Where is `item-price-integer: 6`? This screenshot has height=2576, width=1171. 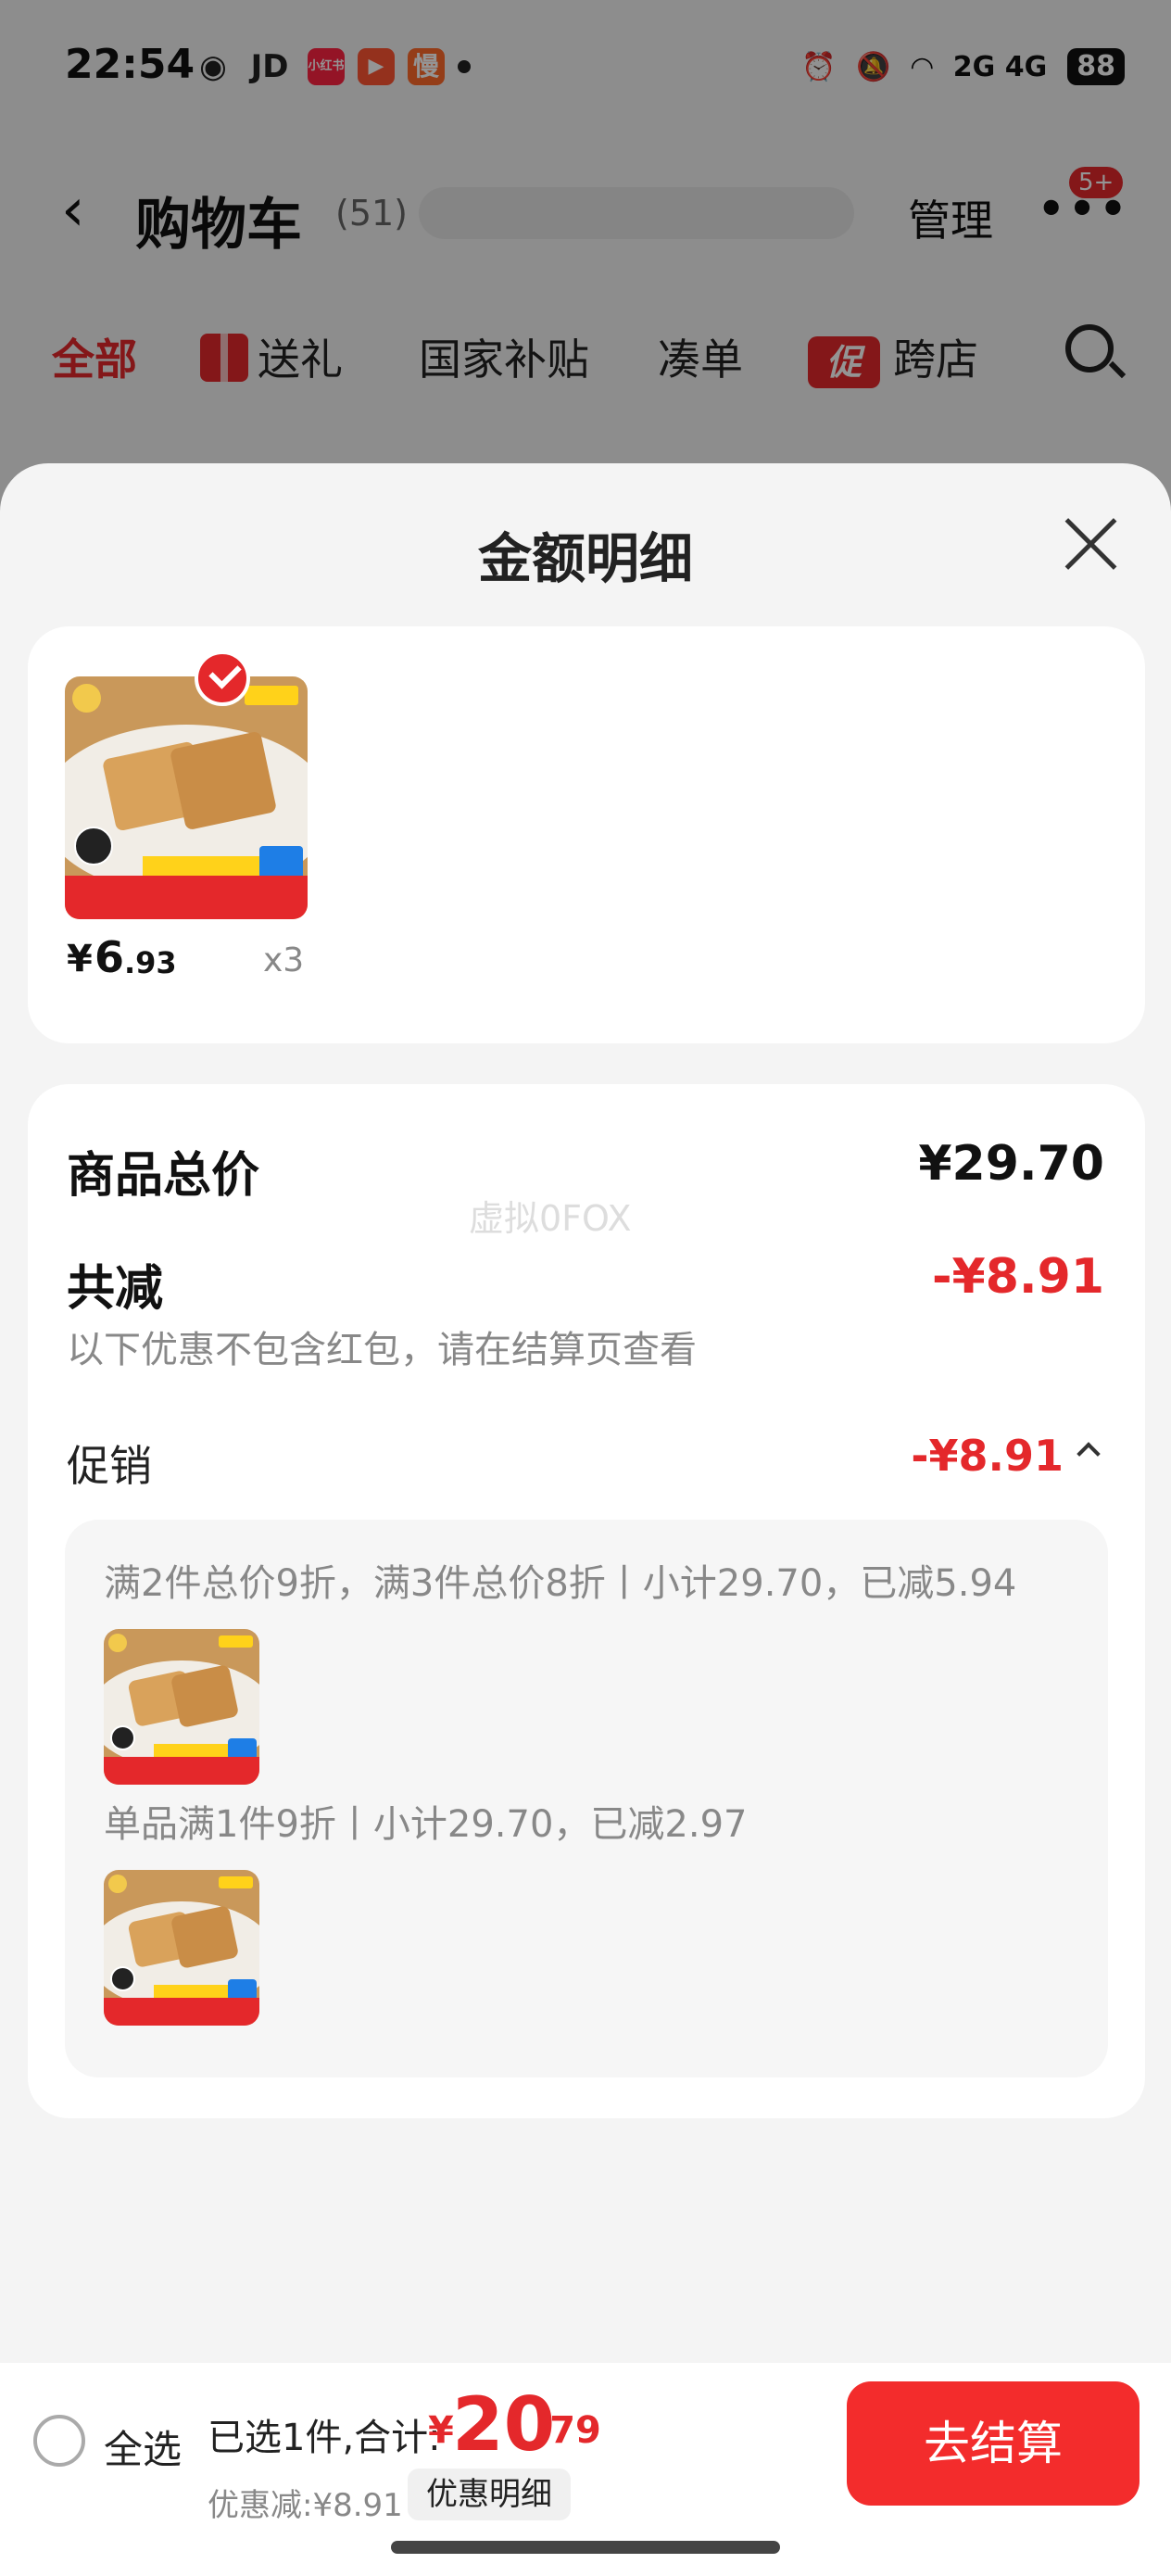
item-price-integer: 6 is located at coordinates (110, 957).